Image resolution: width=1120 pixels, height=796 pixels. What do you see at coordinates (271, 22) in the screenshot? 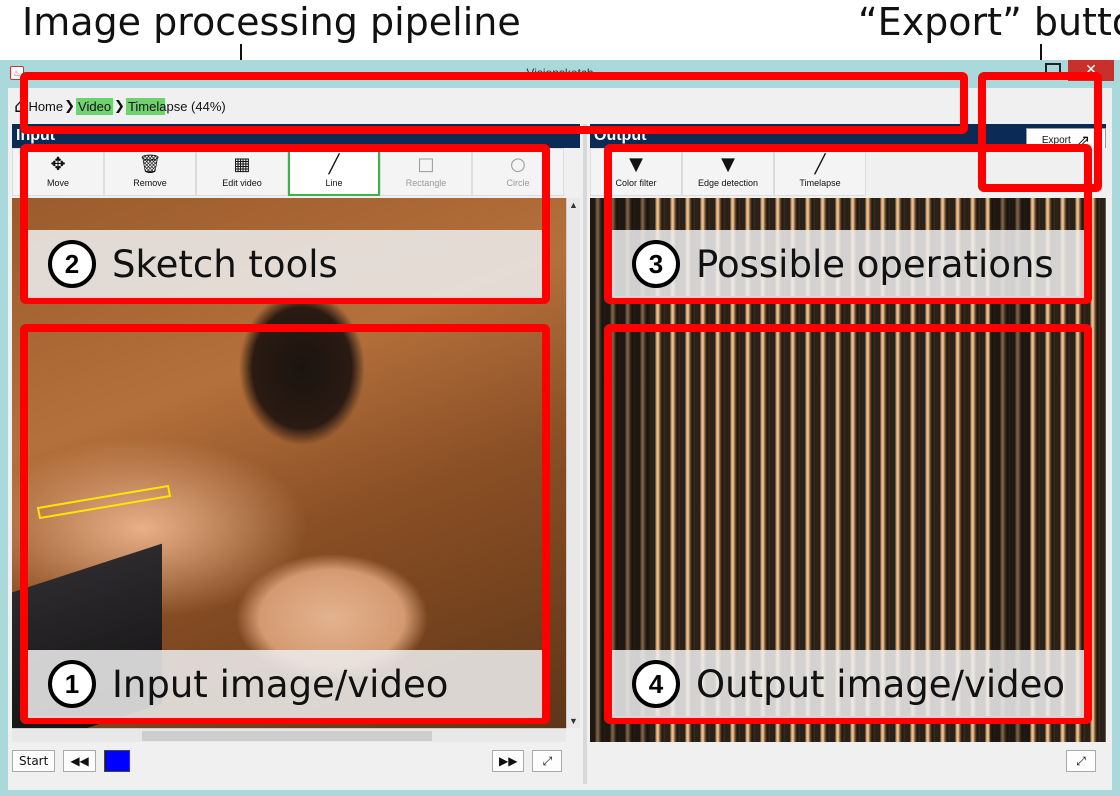
I see `pipeline-callout: Image processing pipeline` at bounding box center [271, 22].